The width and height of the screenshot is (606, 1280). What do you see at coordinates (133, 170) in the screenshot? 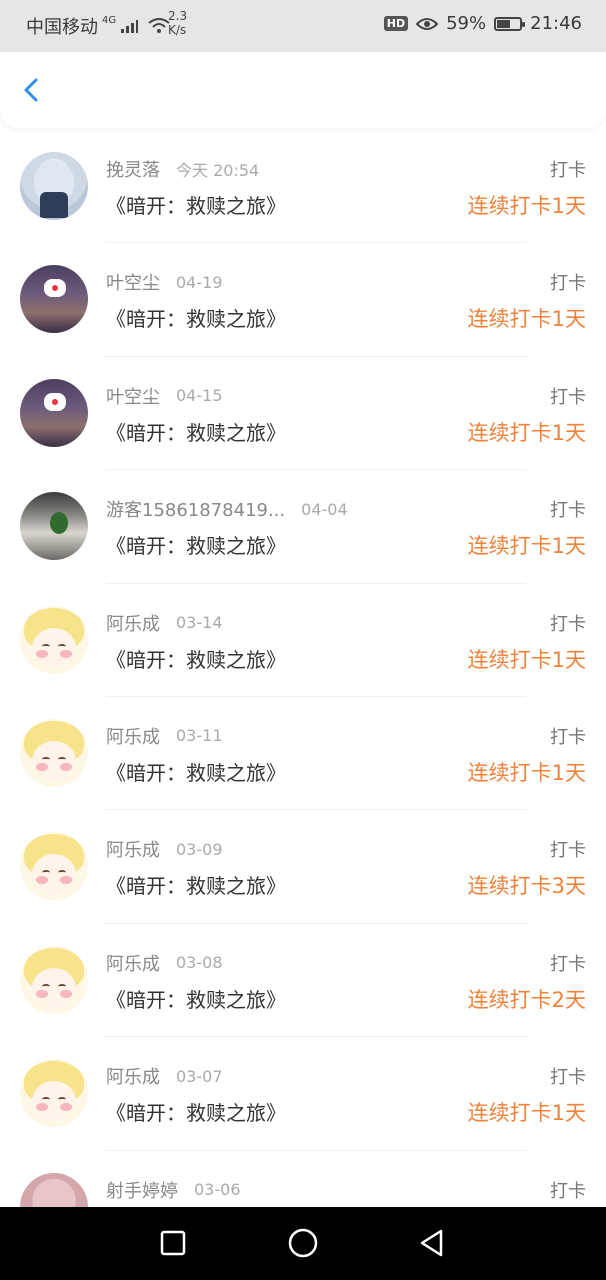
I see `user-name: 挽灵落` at bounding box center [133, 170].